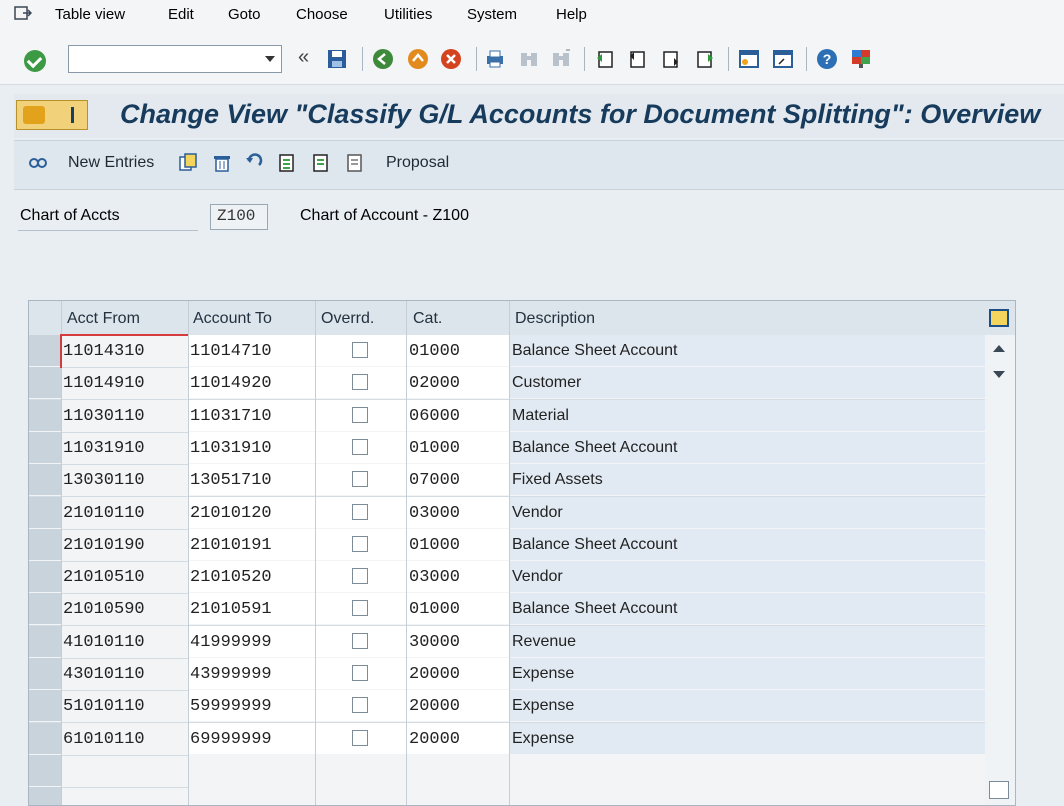 This screenshot has width=1064, height=806. Describe the element at coordinates (434, 642) in the screenshot. I see `cat-value: 30000` at that location.